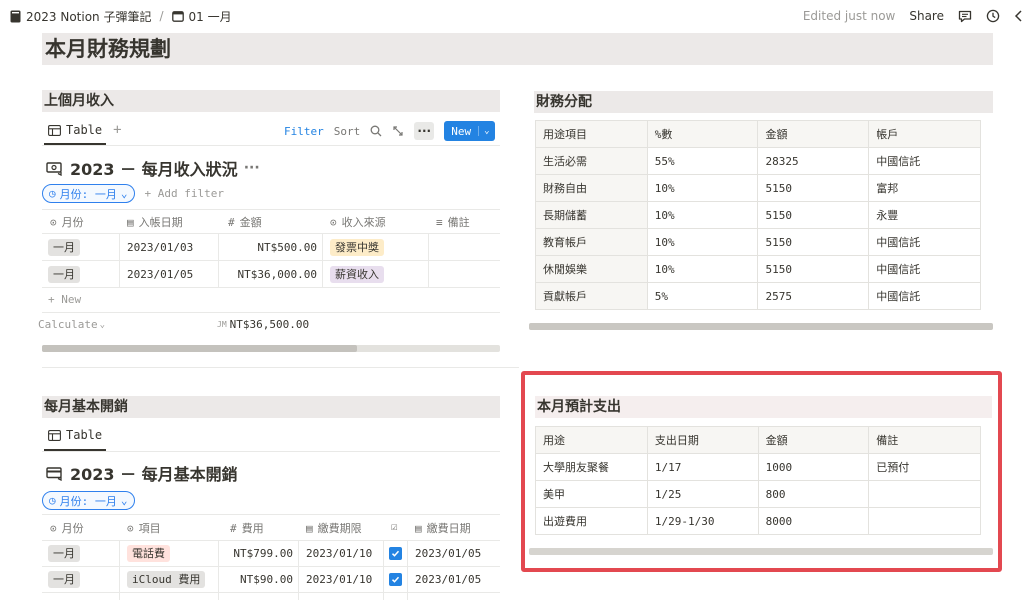 Image resolution: width=1024 pixels, height=600 pixels. I want to click on table-row-cell: 發票中獎, so click(357, 247).